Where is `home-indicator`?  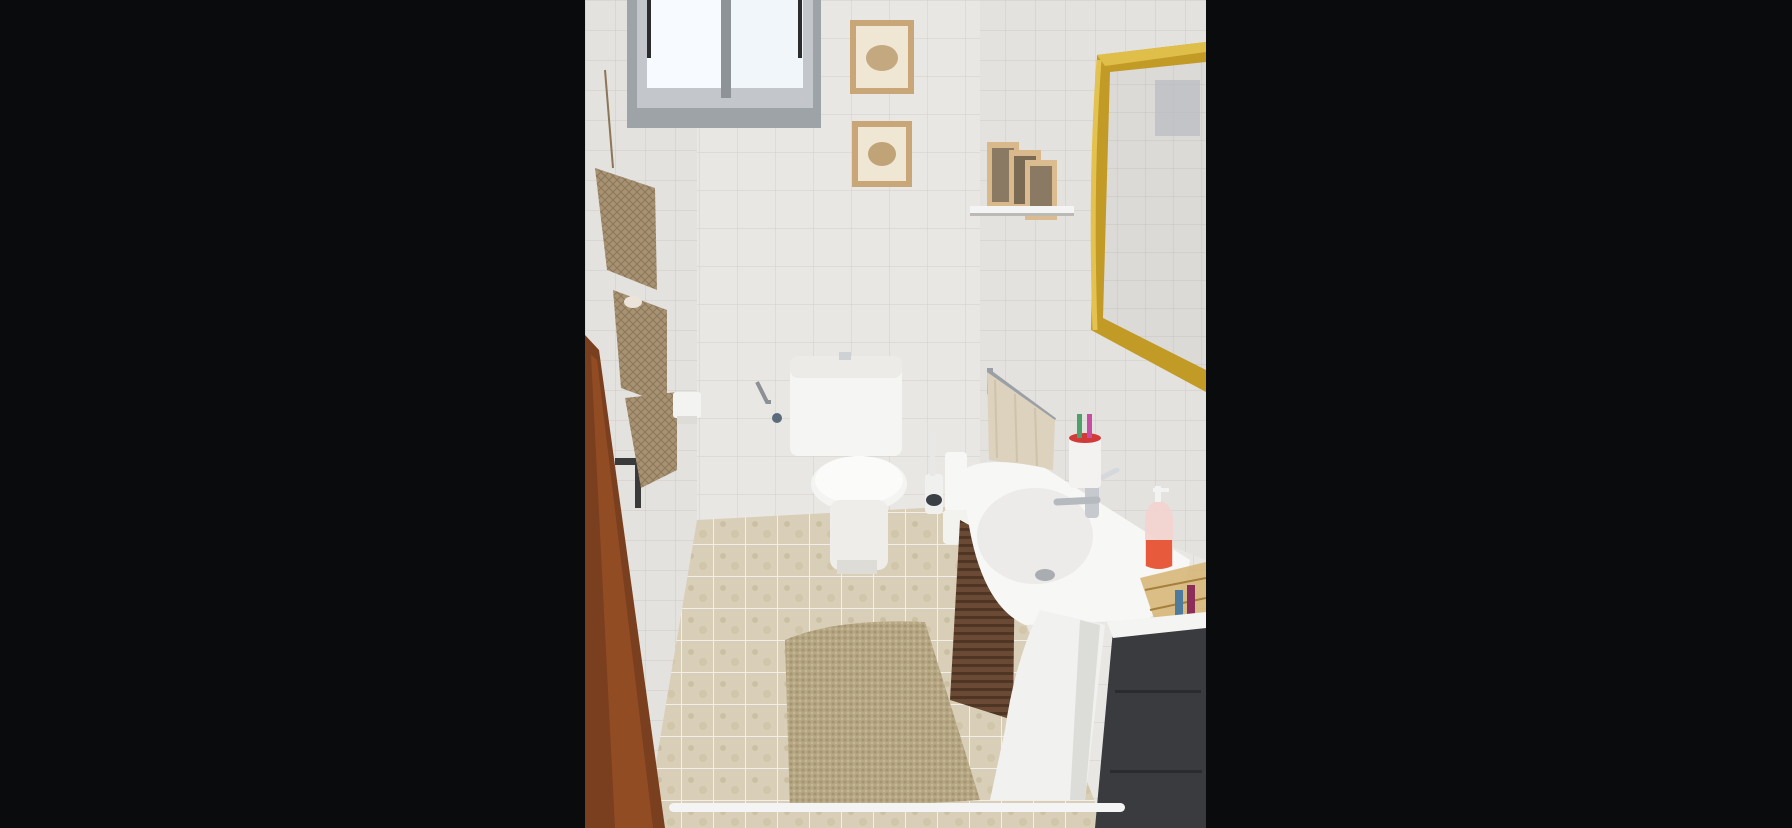 home-indicator is located at coordinates (897, 807).